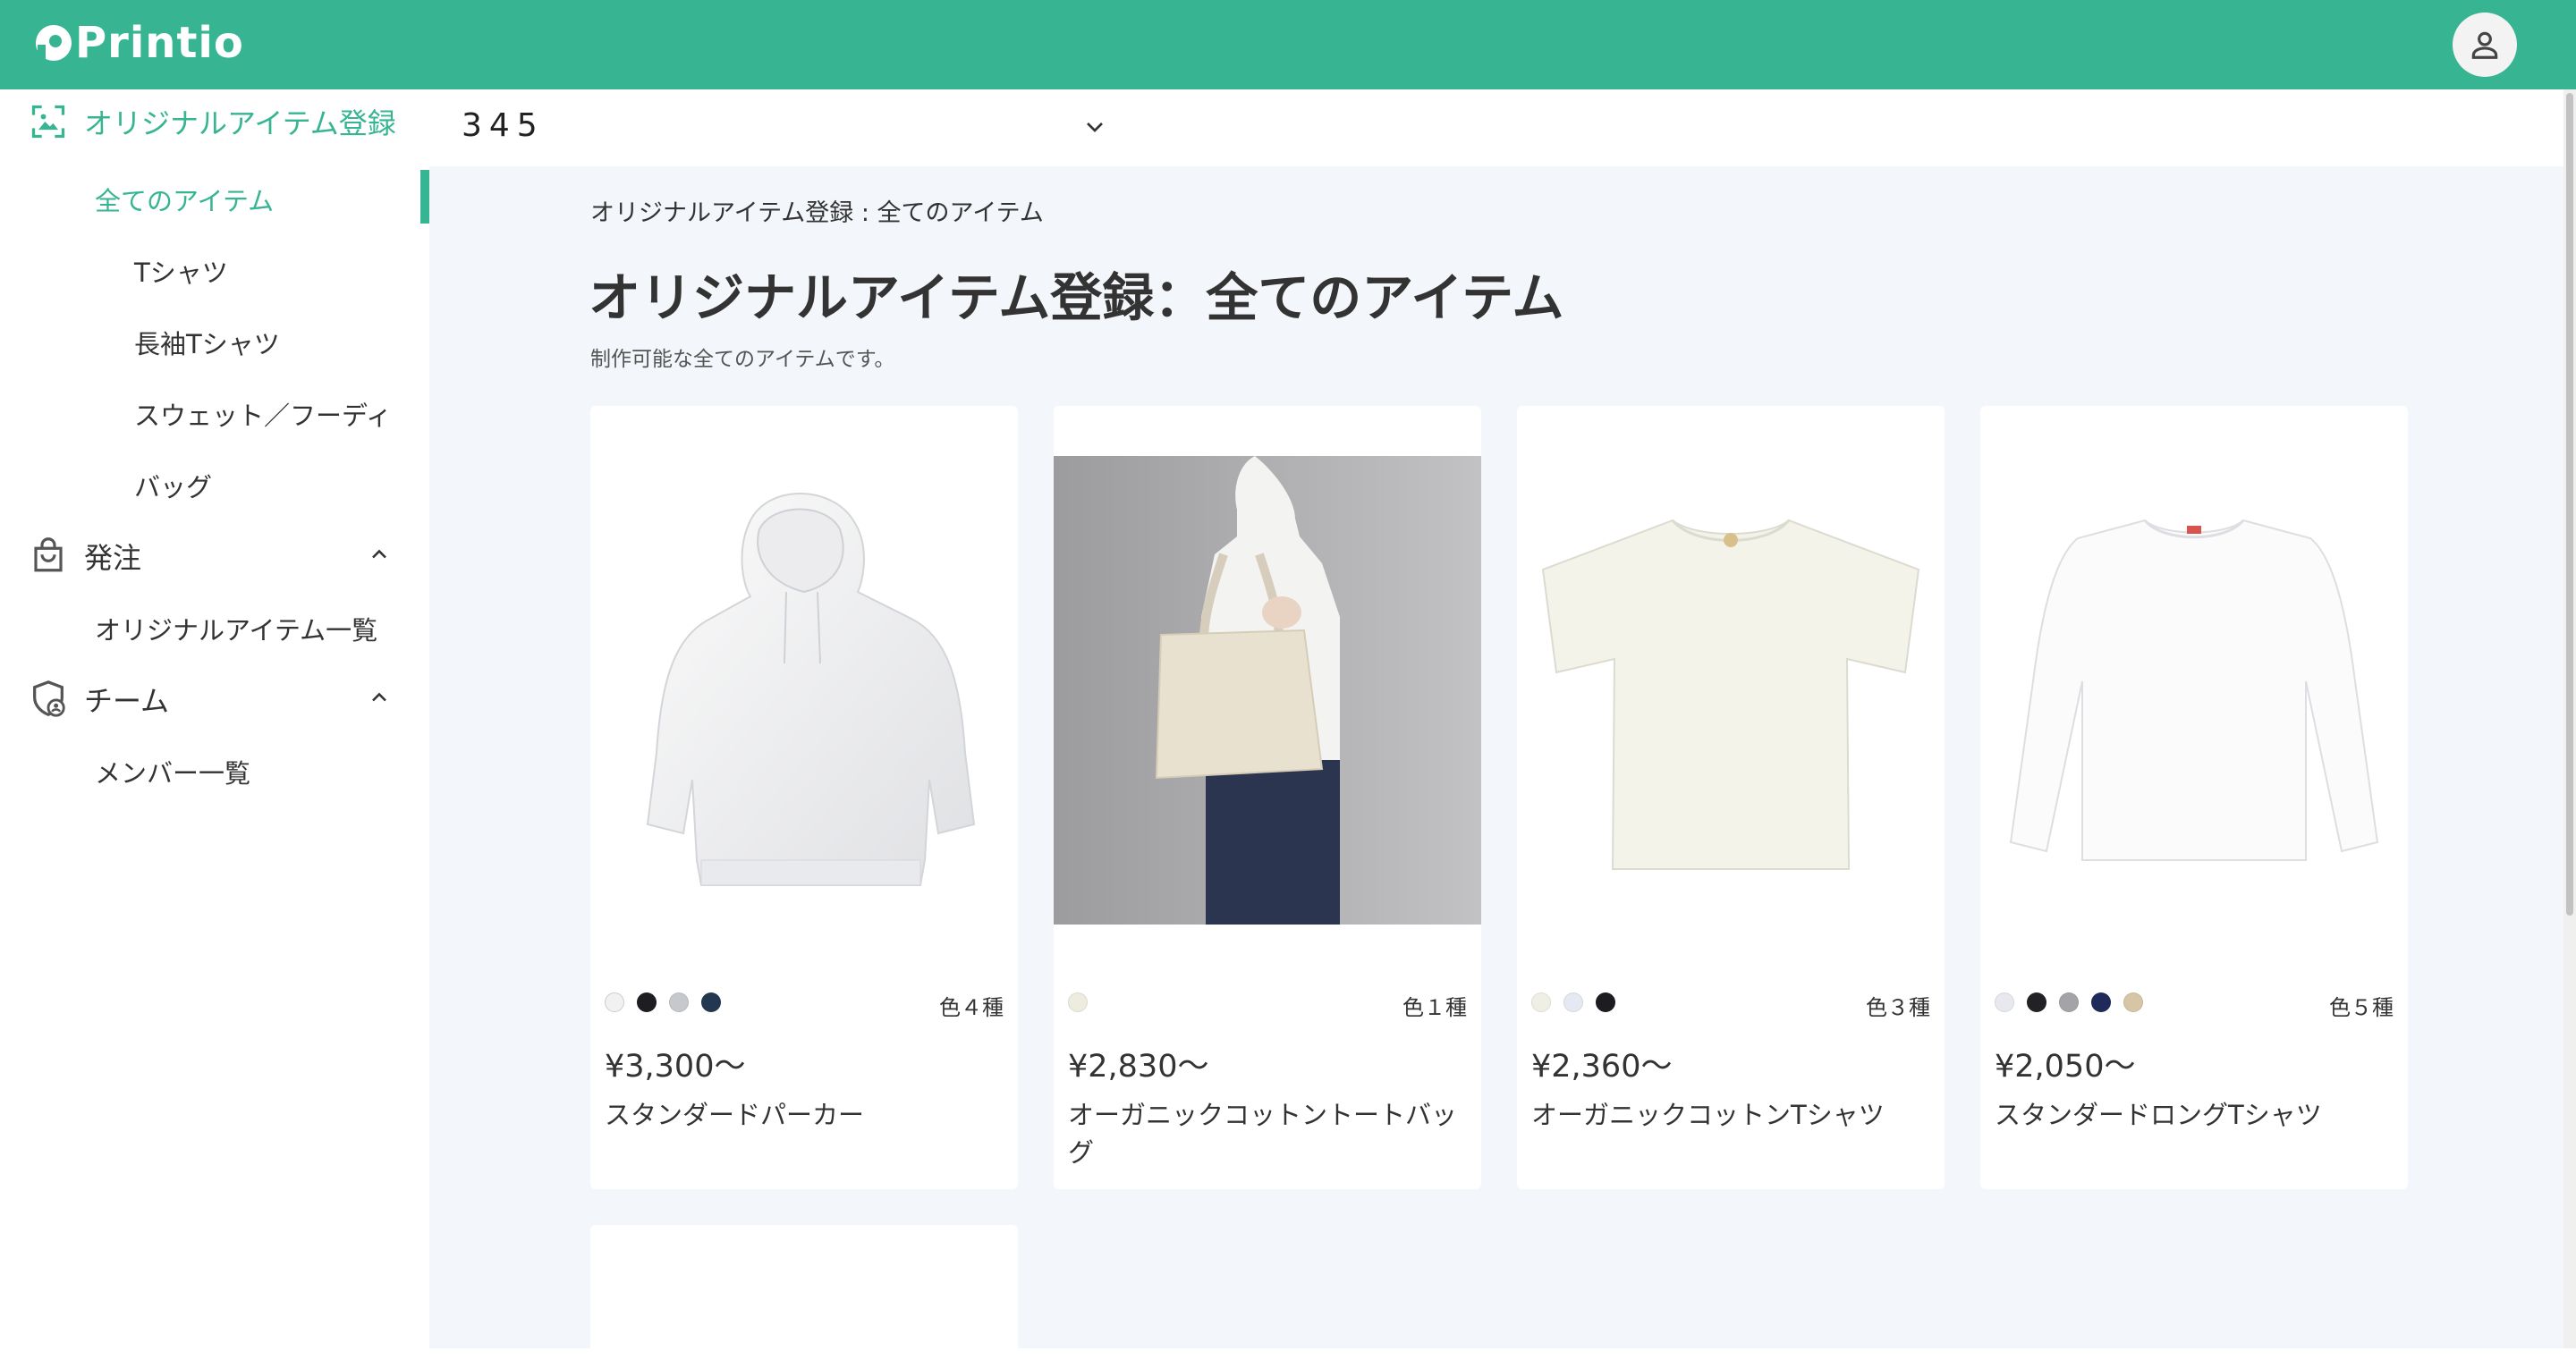  I want to click on color-count: 色３種, so click(1898, 1008).